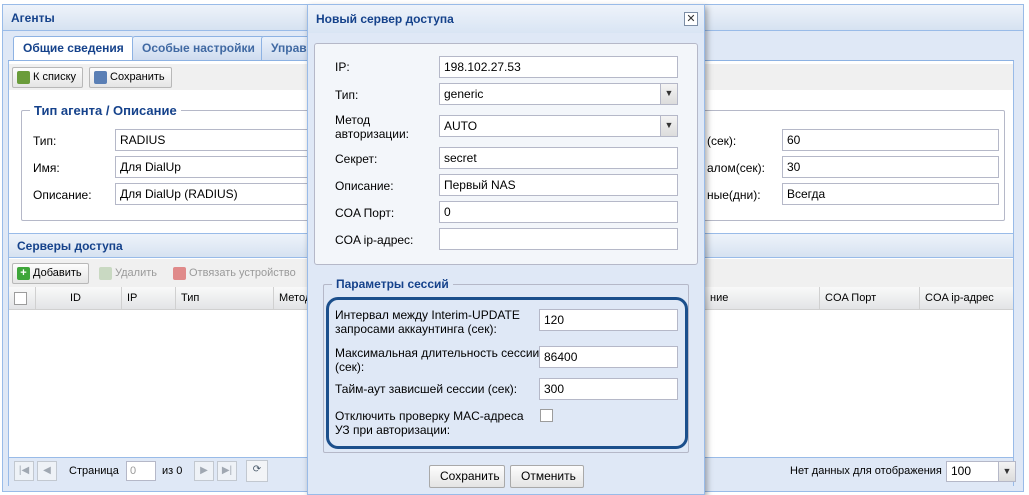 This screenshot has height=495, width=1029. Describe the element at coordinates (23, 273) in the screenshot. I see `plus-icon: +` at that location.